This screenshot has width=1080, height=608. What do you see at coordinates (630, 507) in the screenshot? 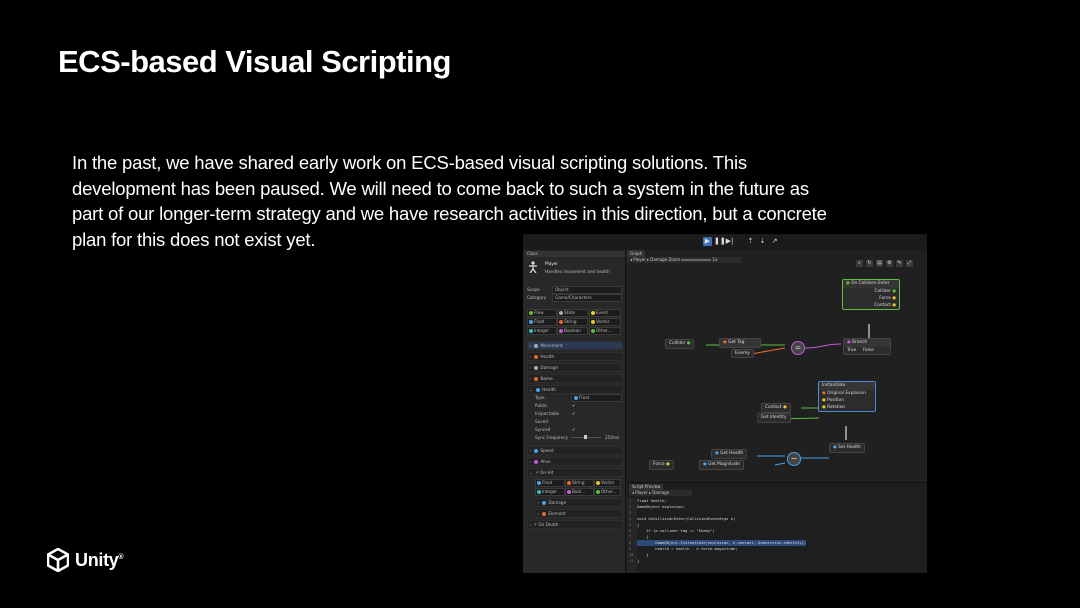
I see `line-number: 2` at bounding box center [630, 507].